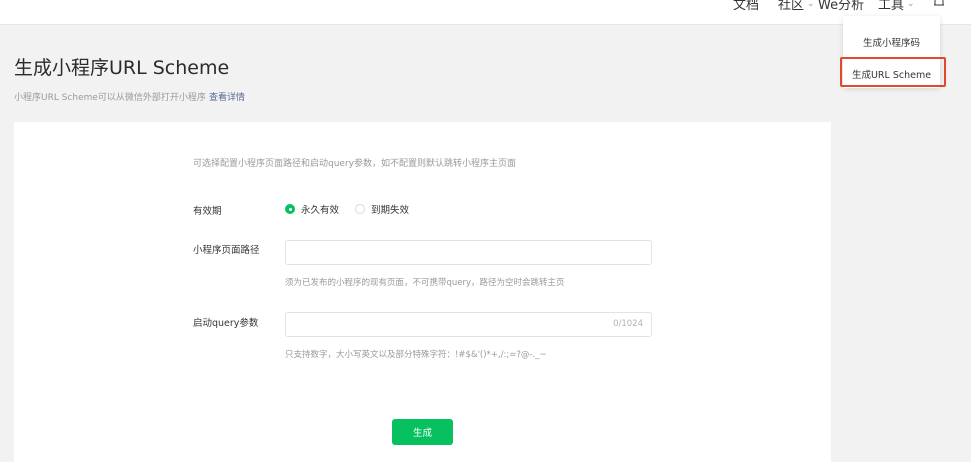  I want to click on generate-button-label: 生成, so click(422, 433).